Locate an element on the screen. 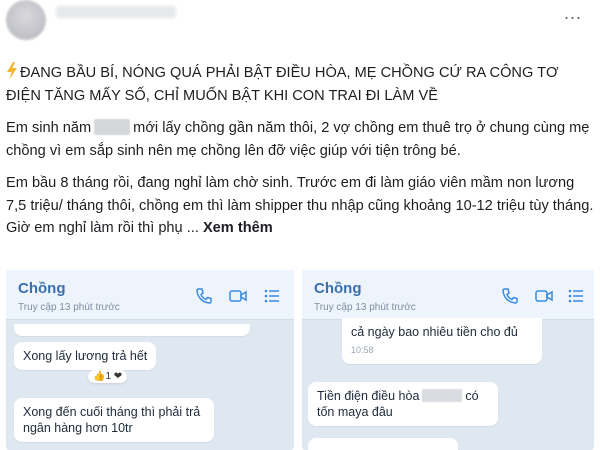 The image size is (600, 450). message-time: 10:58 is located at coordinates (362, 350).